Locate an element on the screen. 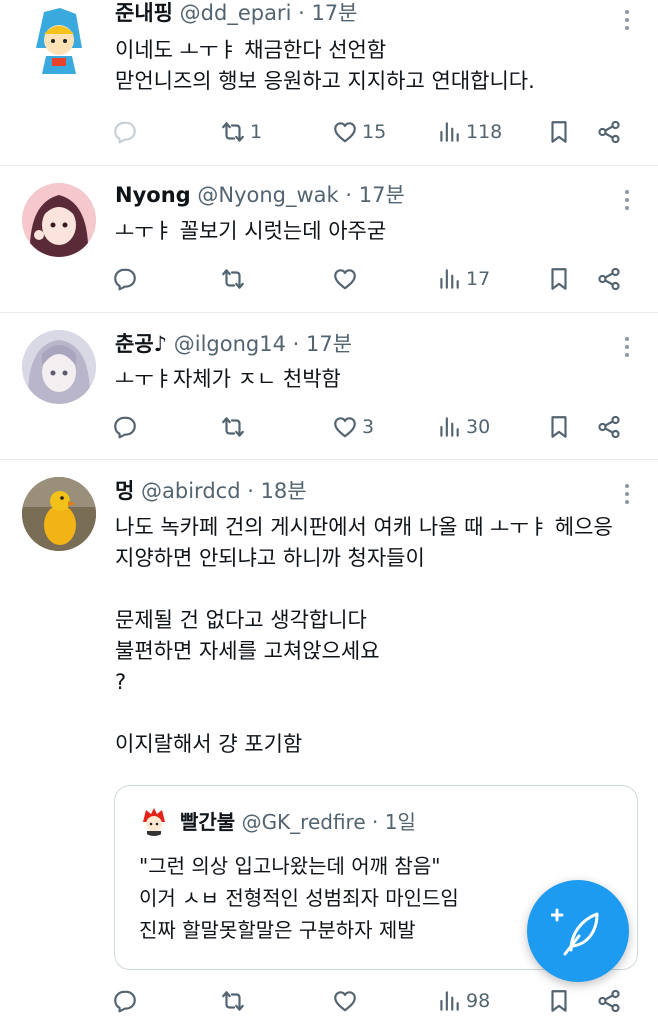  like-button: 3 is located at coordinates (353, 427).